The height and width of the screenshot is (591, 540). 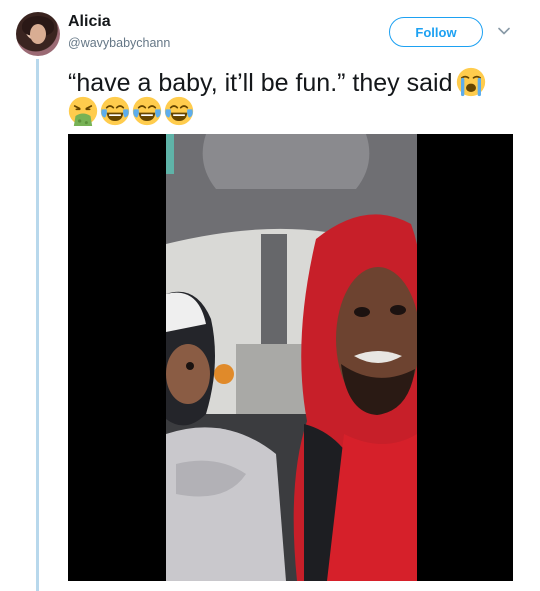 I want to click on follow-button: Follow, so click(x=436, y=32).